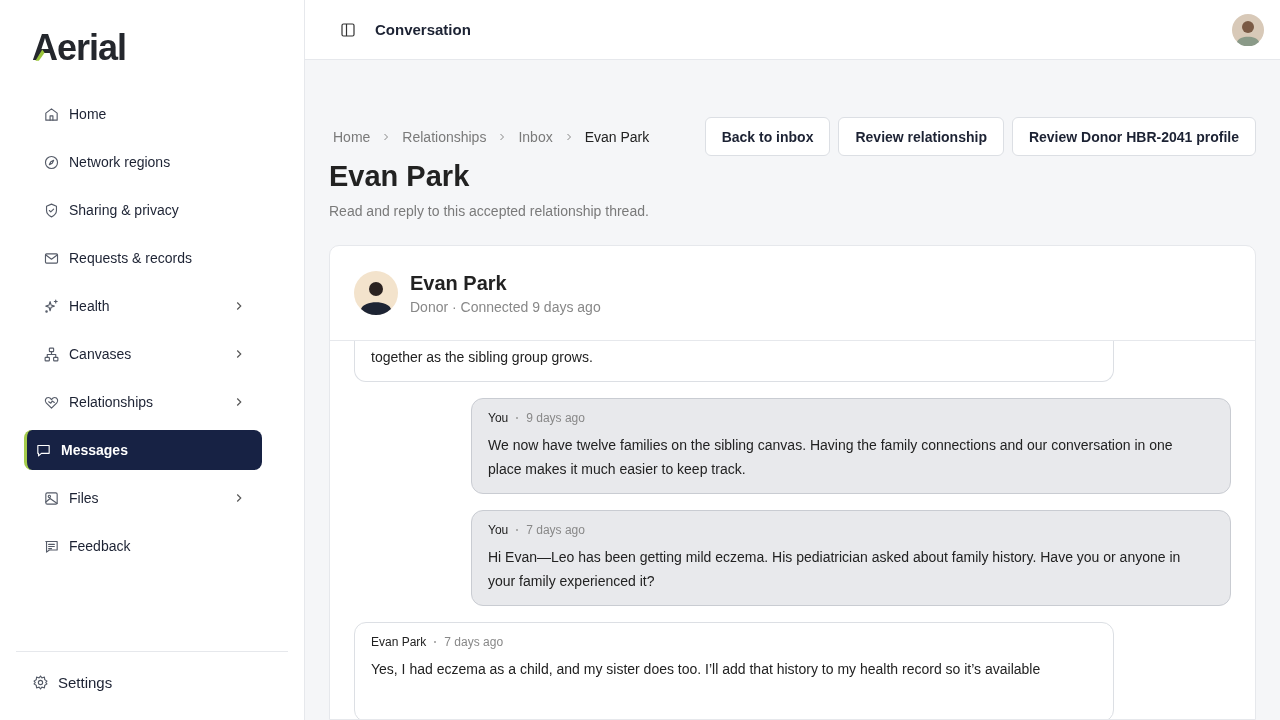 This screenshot has width=1280, height=720. I want to click on page-title: Evan Park, so click(400, 176).